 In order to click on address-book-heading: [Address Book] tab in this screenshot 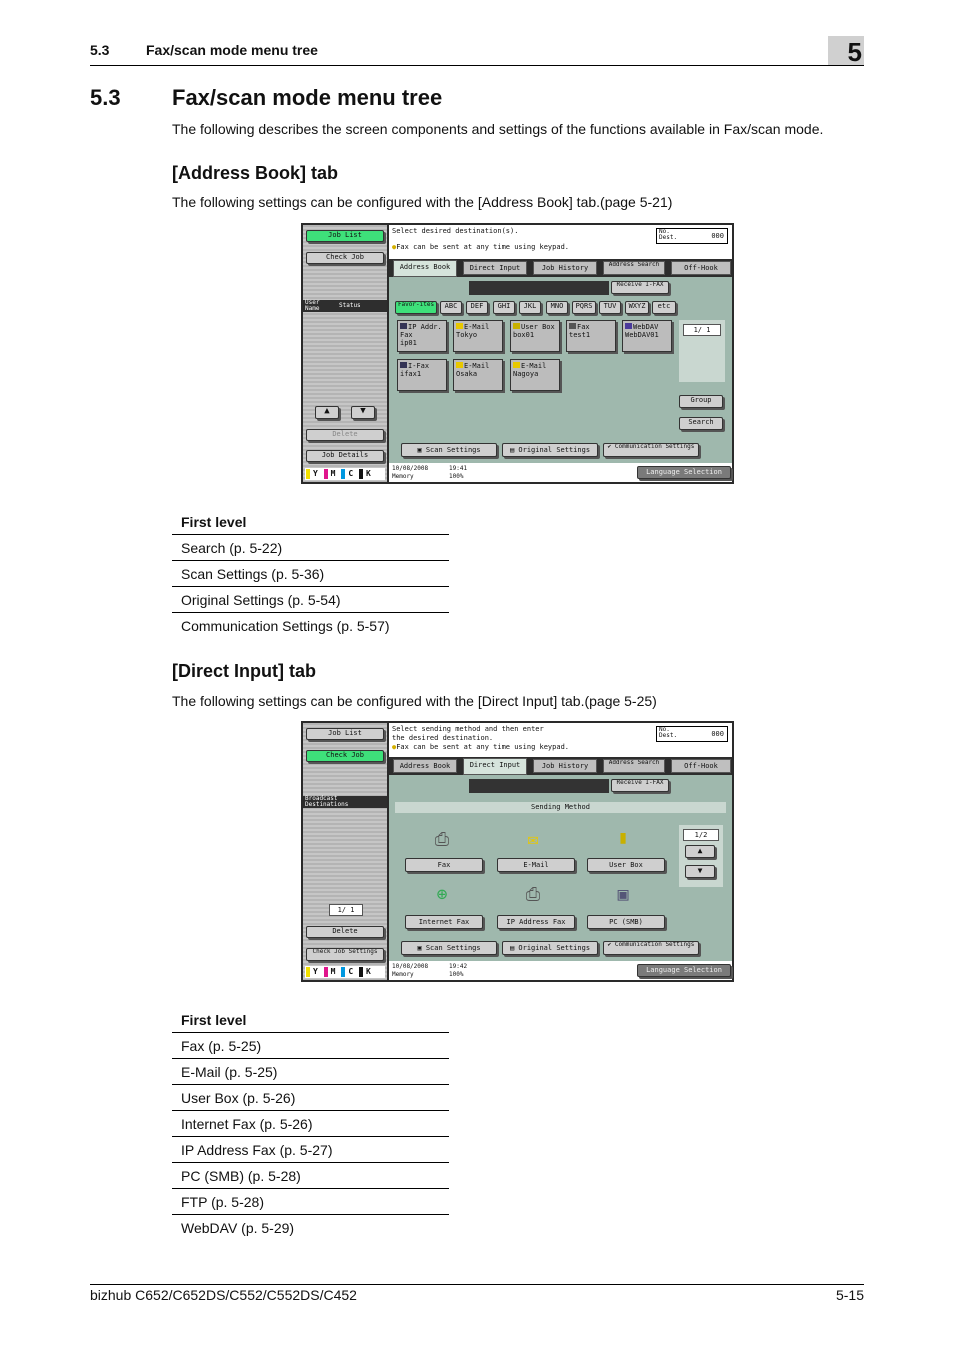, I will do `click(255, 173)`.